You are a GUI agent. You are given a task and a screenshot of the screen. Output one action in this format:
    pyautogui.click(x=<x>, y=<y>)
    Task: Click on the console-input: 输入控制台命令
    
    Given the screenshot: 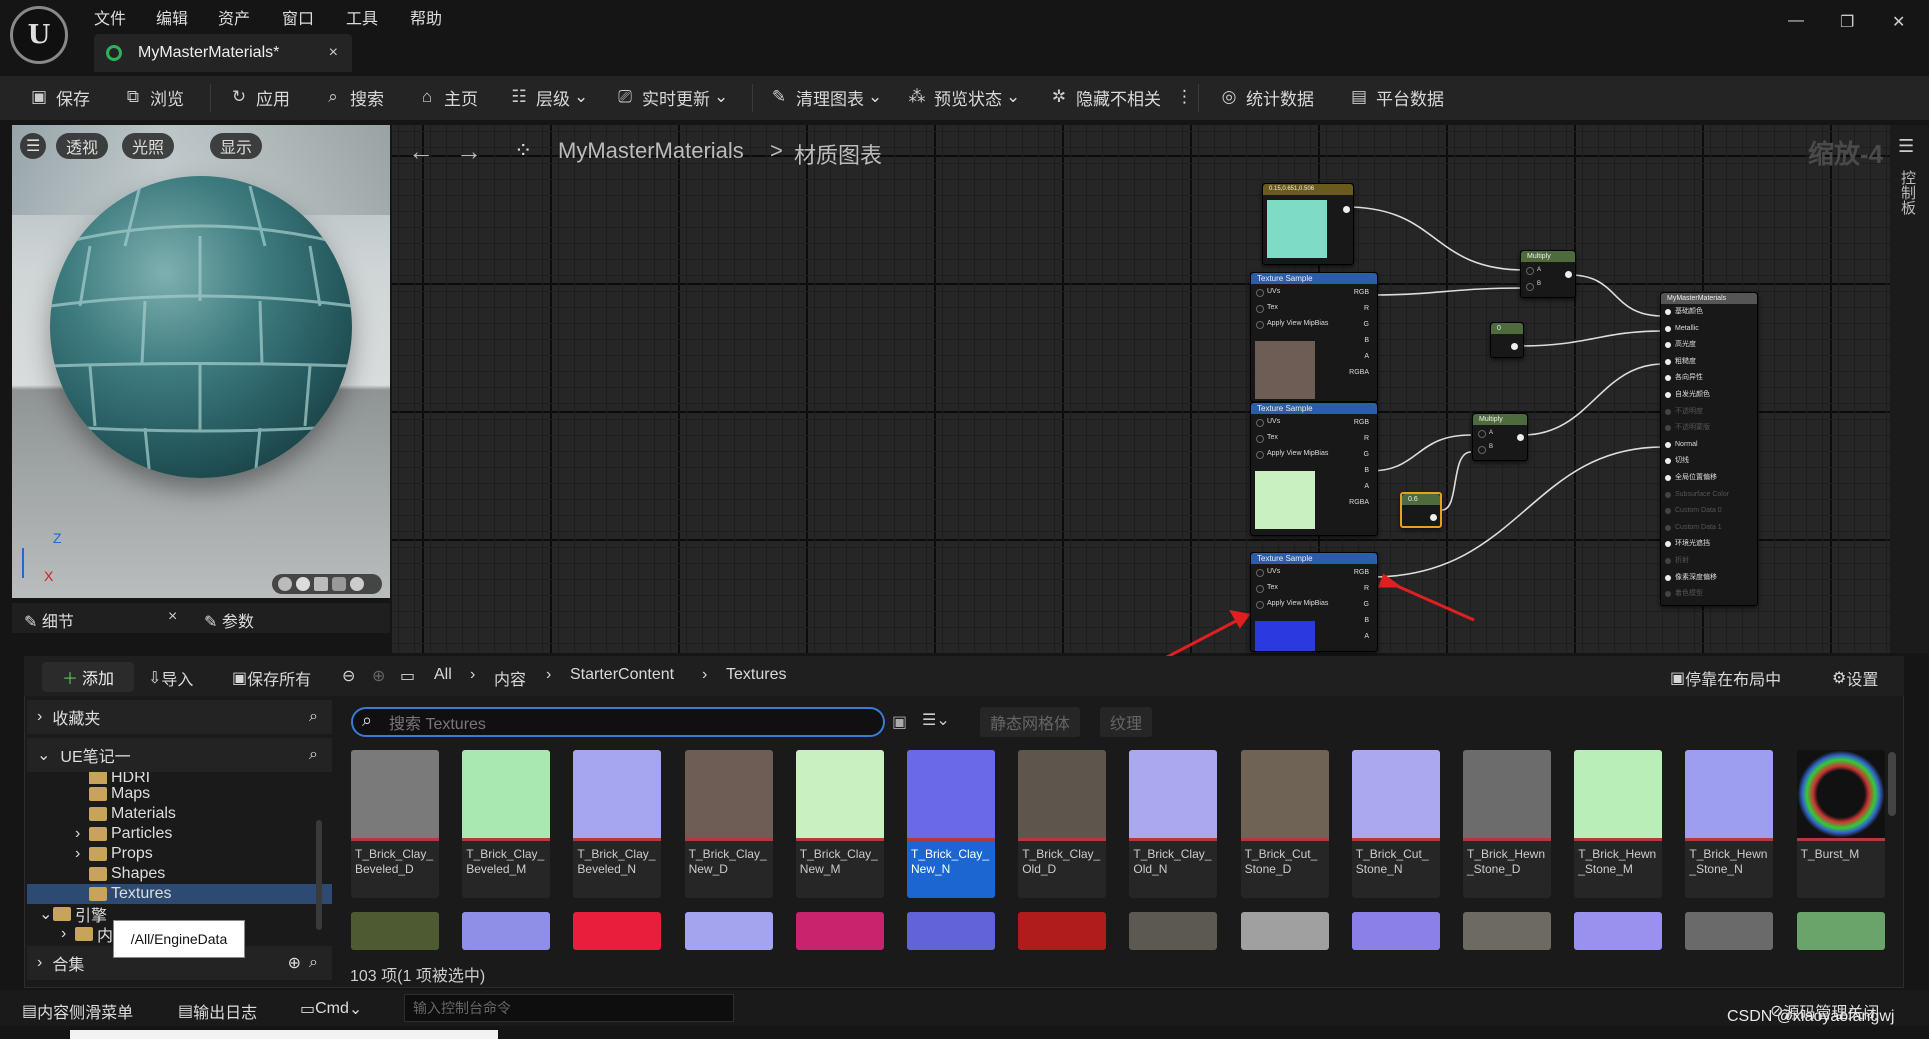 What is the action you would take?
    pyautogui.click(x=569, y=1008)
    